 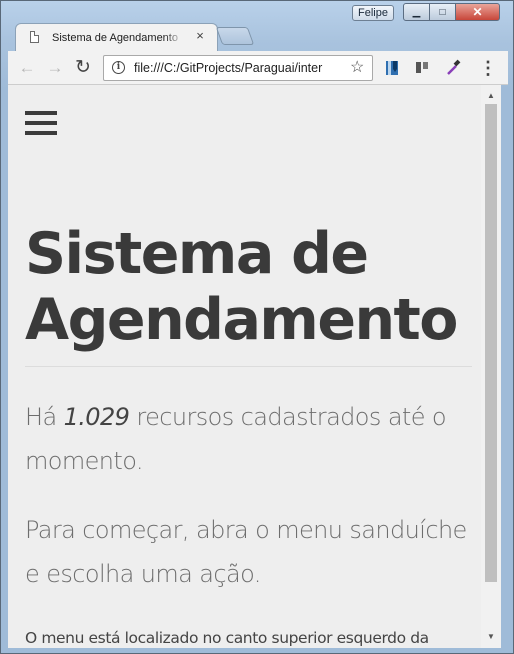 I want to click on info-icon: i, so click(x=118, y=67).